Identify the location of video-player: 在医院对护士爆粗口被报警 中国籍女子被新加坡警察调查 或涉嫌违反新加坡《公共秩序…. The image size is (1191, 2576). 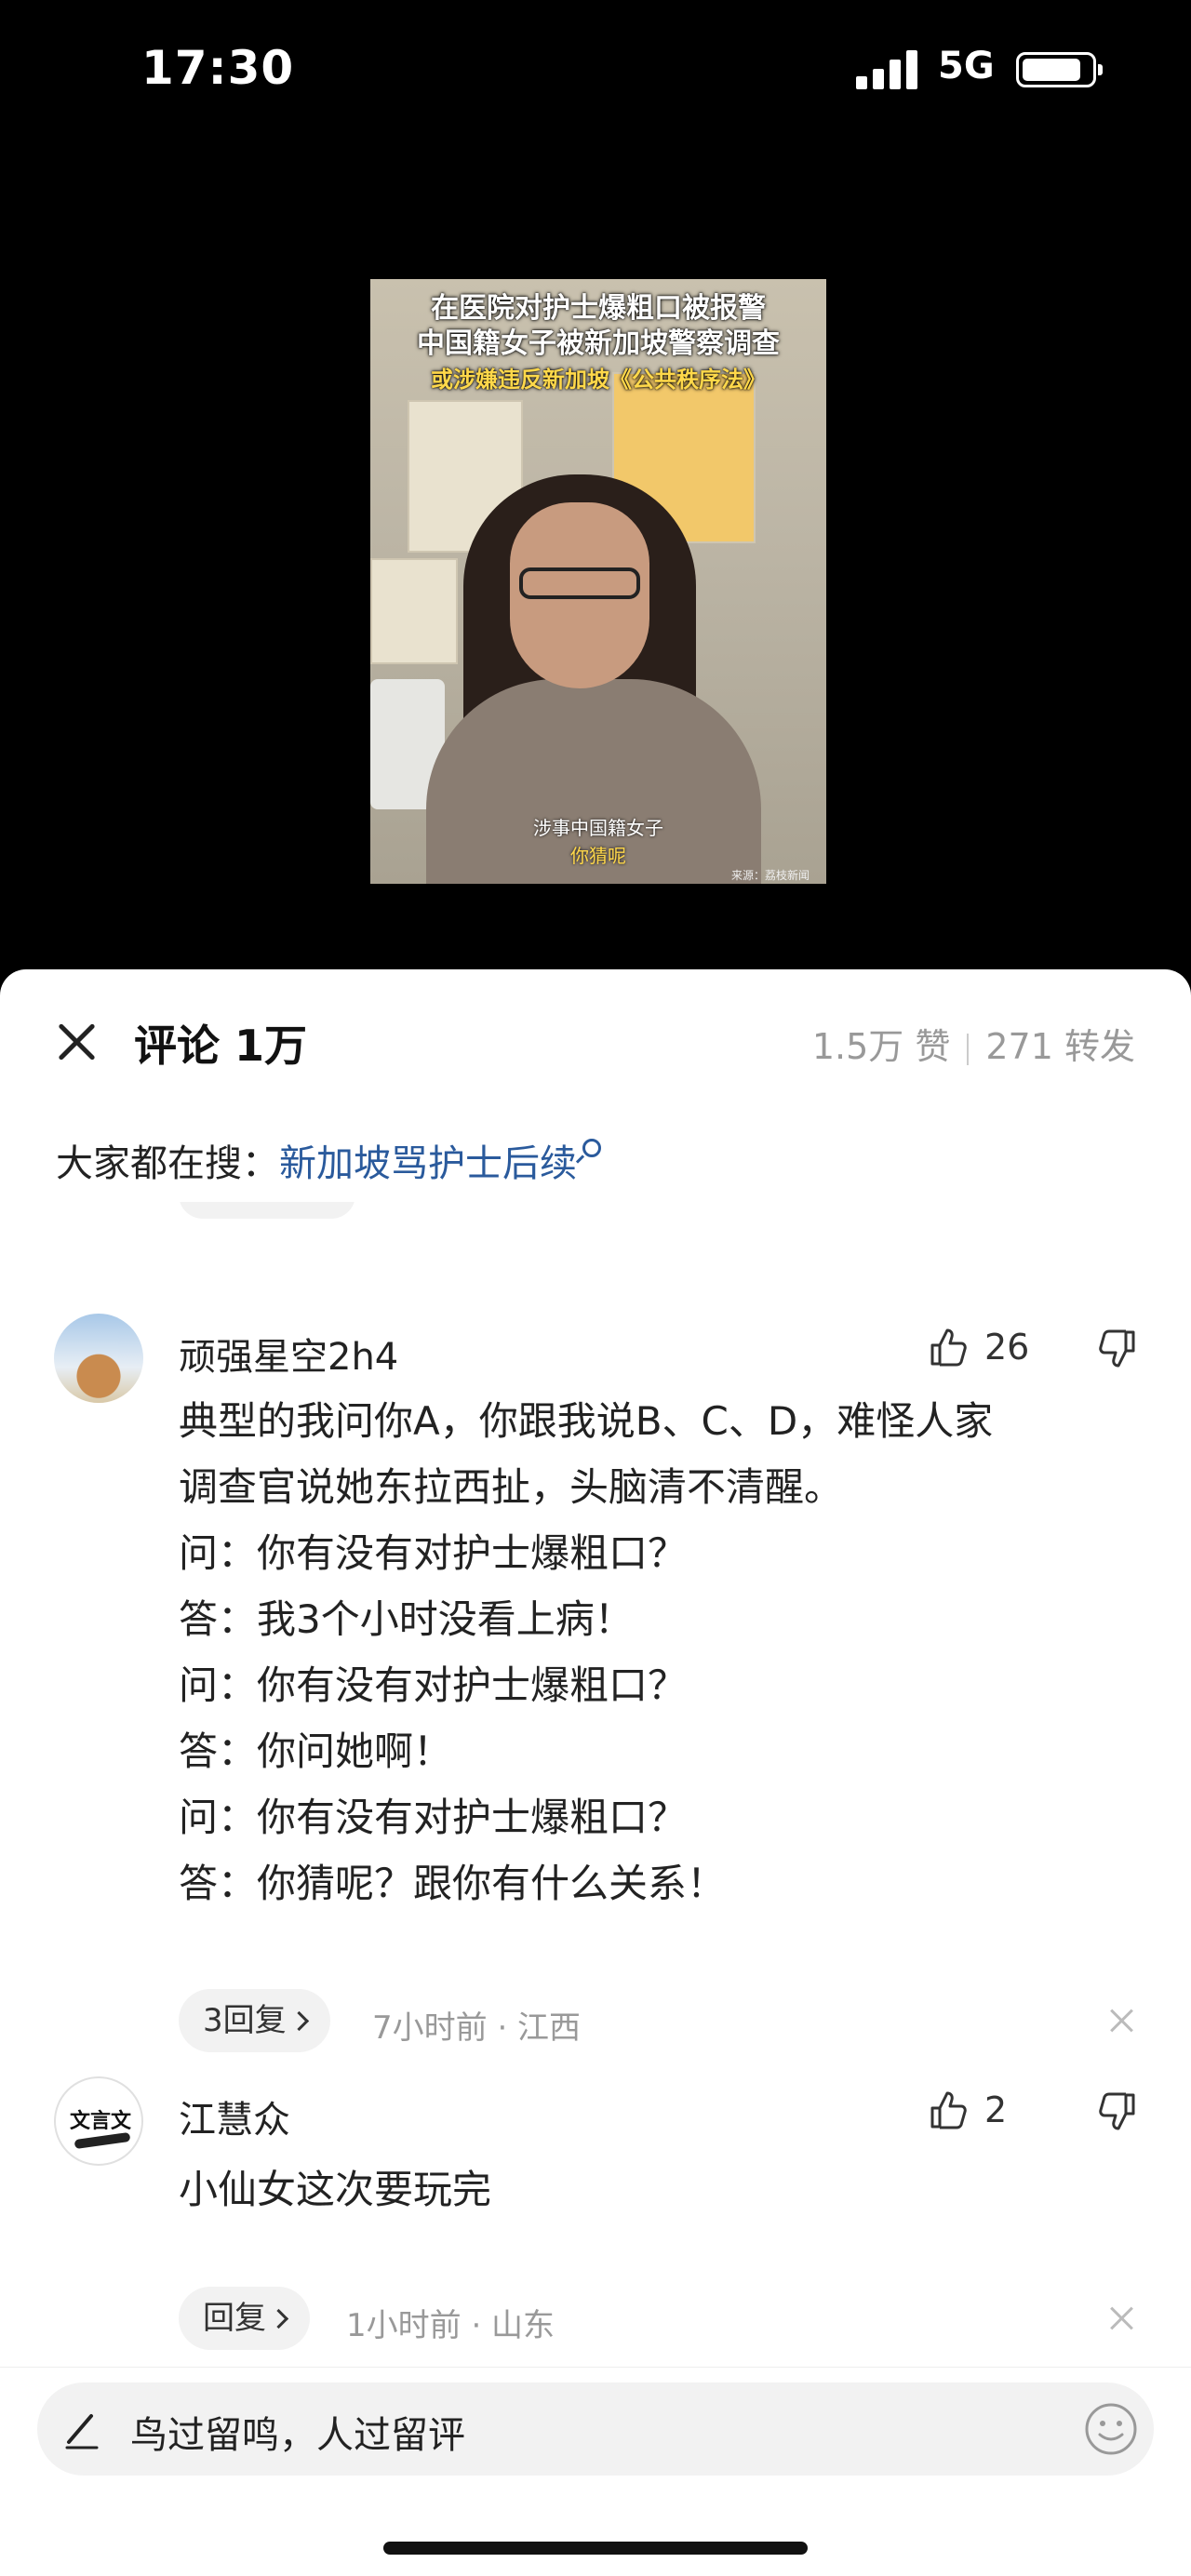
(598, 581).